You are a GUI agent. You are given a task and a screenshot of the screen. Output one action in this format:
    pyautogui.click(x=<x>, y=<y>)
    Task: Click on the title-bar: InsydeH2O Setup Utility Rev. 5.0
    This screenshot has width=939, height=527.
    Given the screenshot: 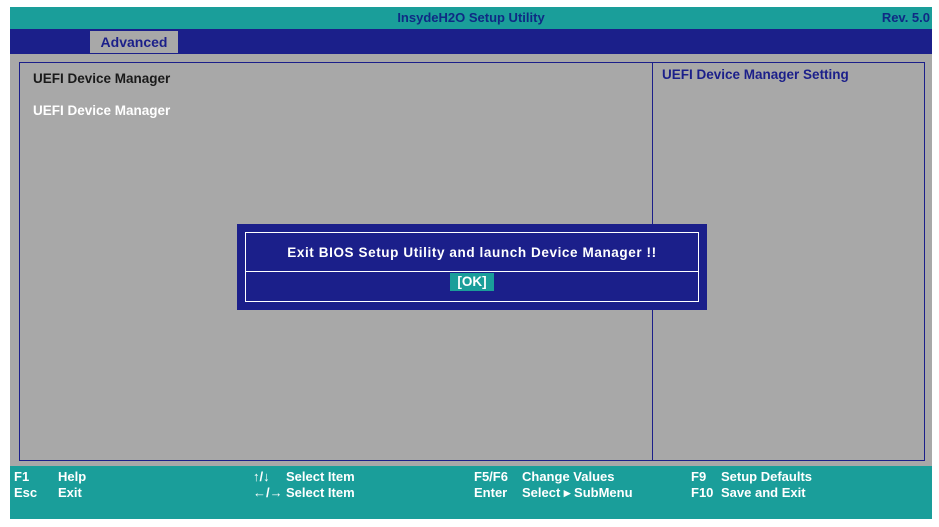 What is the action you would take?
    pyautogui.click(x=471, y=18)
    